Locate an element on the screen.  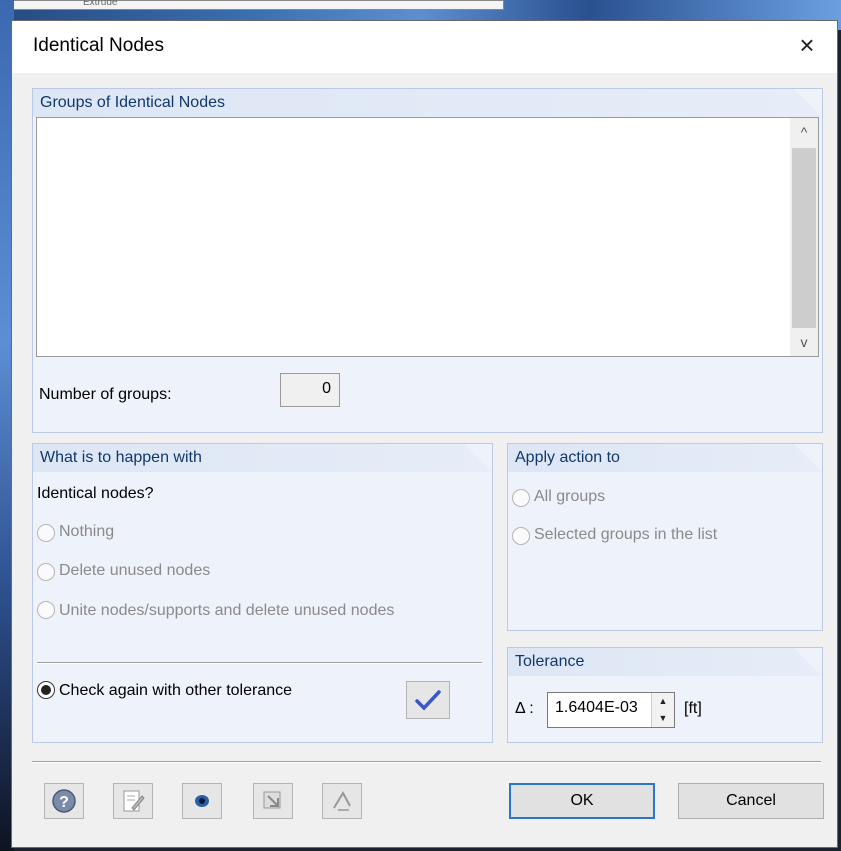
close-button: × is located at coordinates (807, 45).